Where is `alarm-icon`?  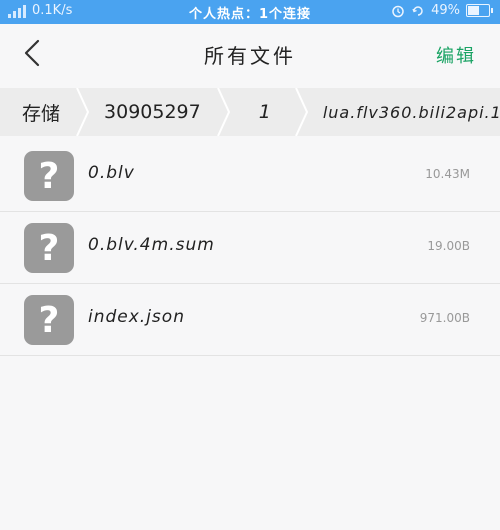 alarm-icon is located at coordinates (398, 11).